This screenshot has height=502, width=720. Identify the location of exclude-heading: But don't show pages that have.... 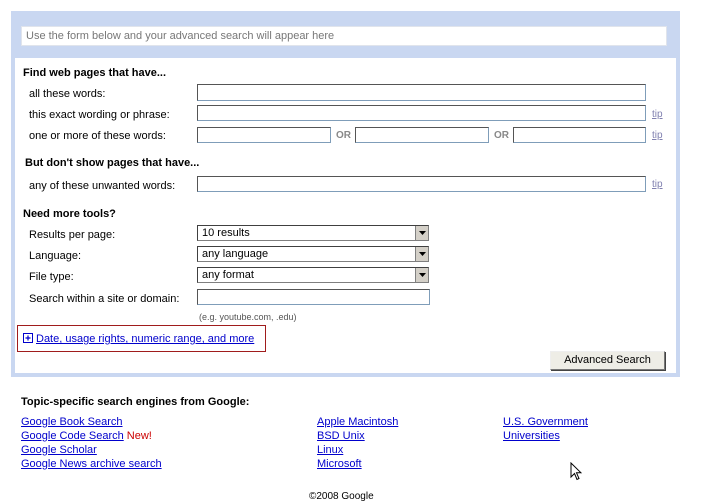
(112, 163).